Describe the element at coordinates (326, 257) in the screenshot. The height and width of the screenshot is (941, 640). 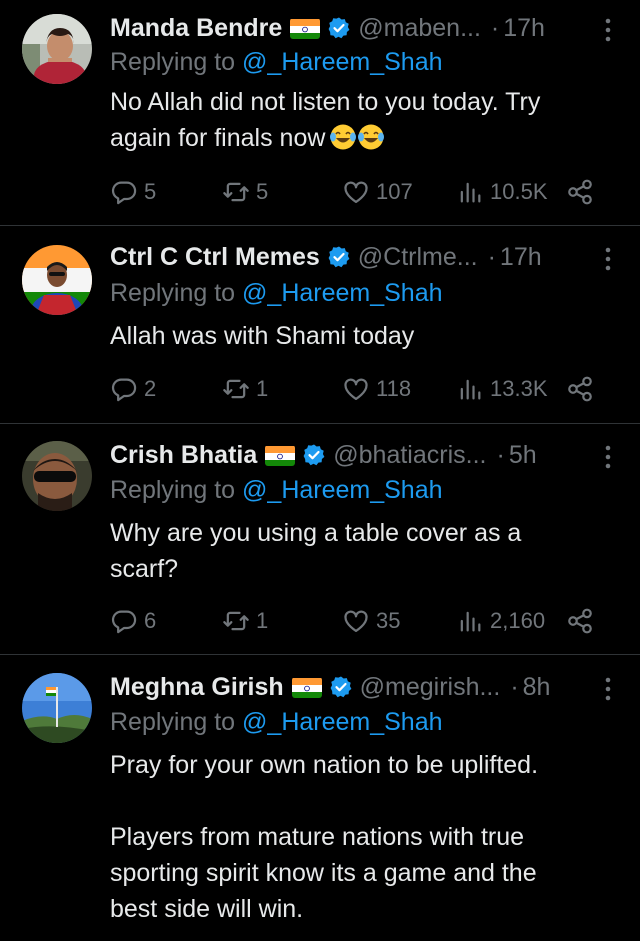
I see `tweet-header: Ctrl C Ctrl Memes @Ctrlme... · 17h` at that location.